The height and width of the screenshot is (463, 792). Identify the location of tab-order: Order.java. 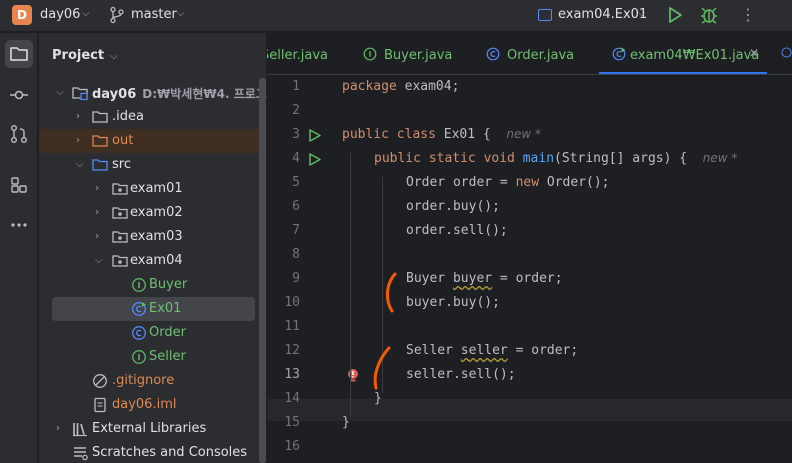
(536, 53).